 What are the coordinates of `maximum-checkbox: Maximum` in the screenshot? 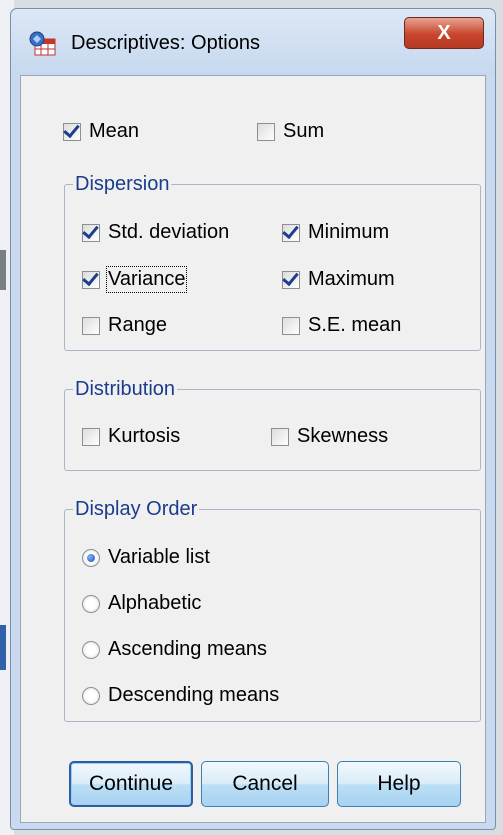 It's located at (338, 279).